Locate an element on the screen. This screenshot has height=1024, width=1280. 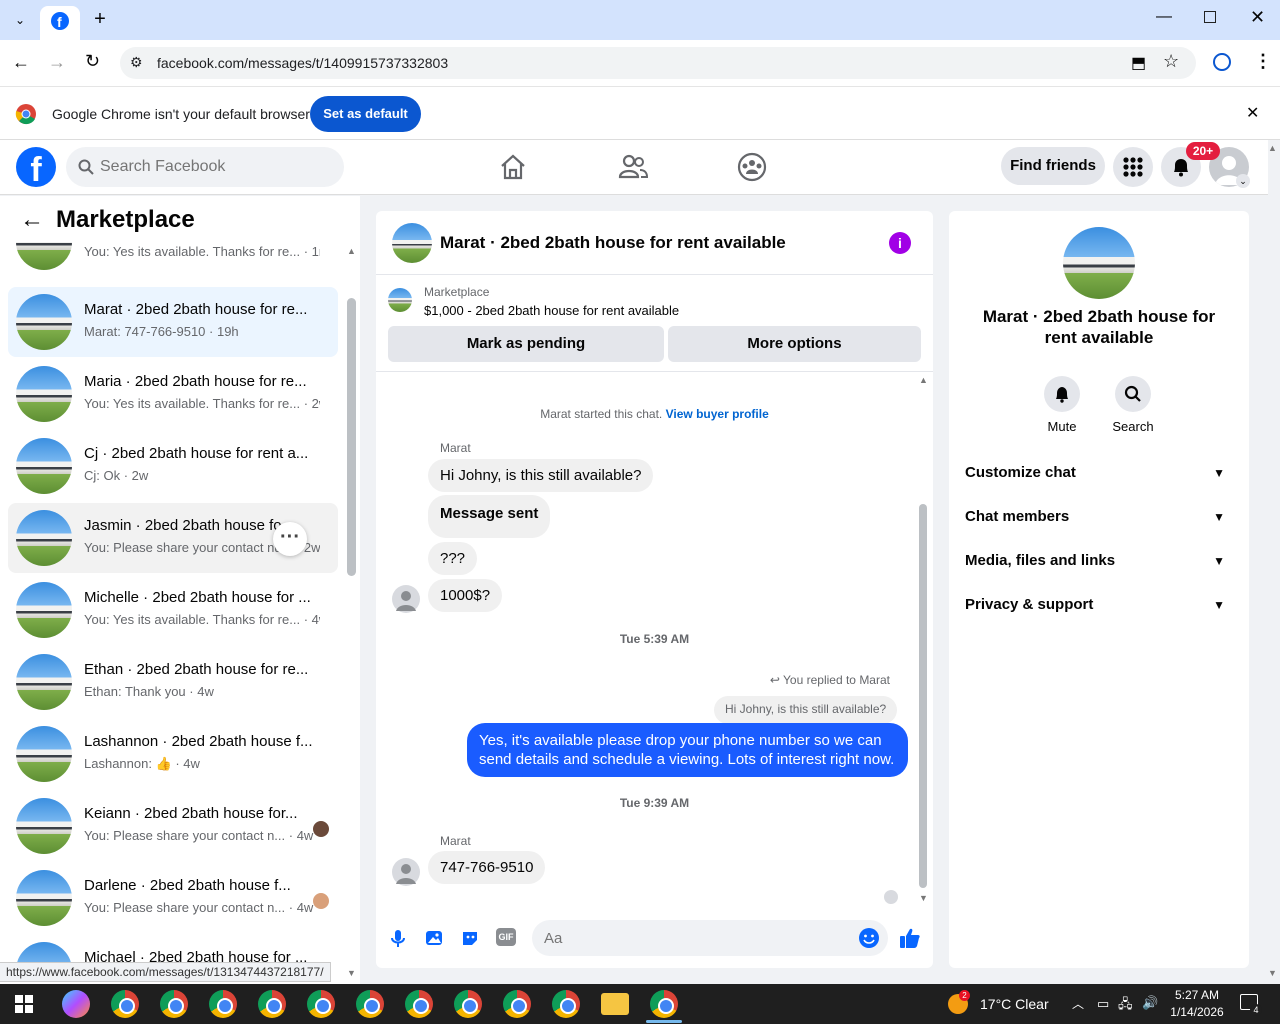
reload-icon: ↻ is located at coordinates (92, 61).